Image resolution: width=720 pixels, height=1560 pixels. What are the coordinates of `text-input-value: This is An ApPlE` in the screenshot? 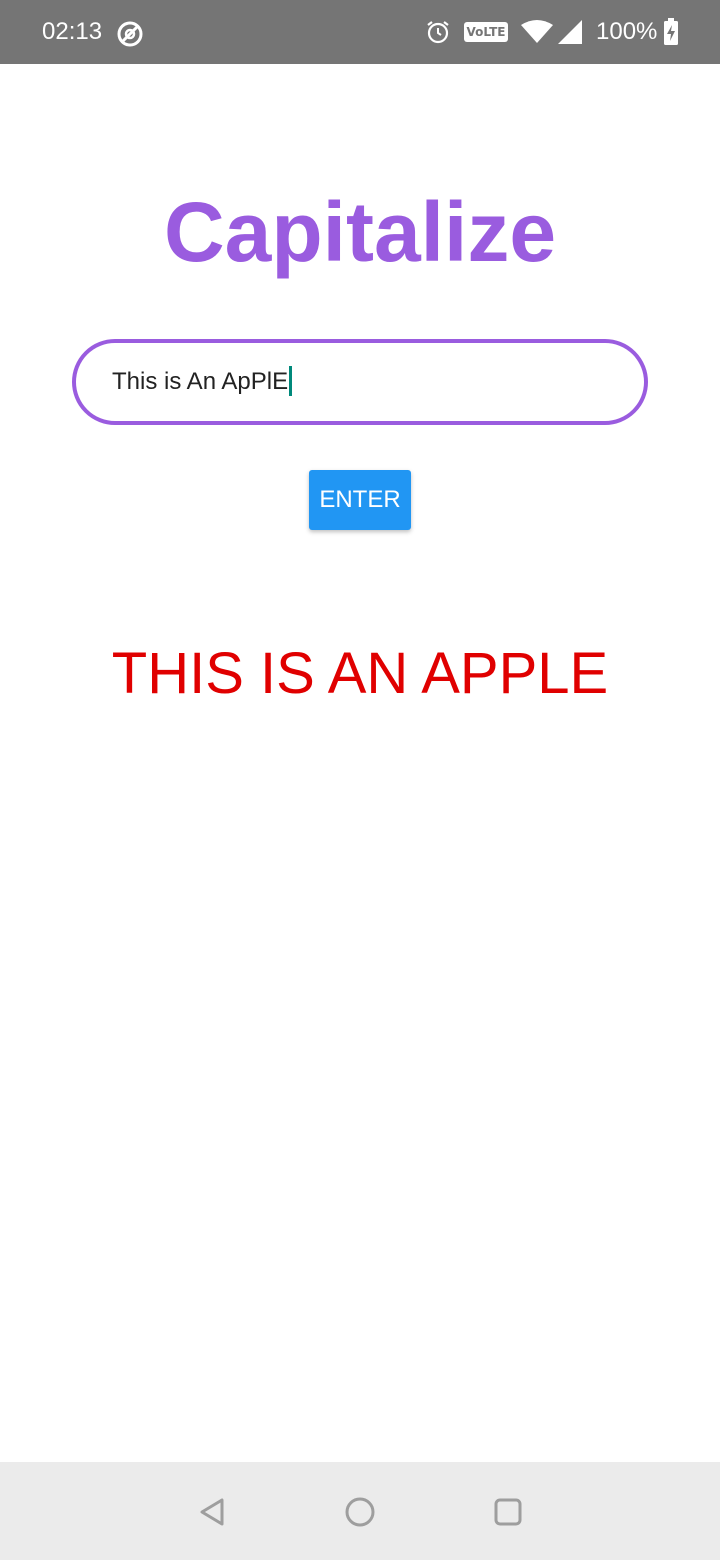 It's located at (200, 381).